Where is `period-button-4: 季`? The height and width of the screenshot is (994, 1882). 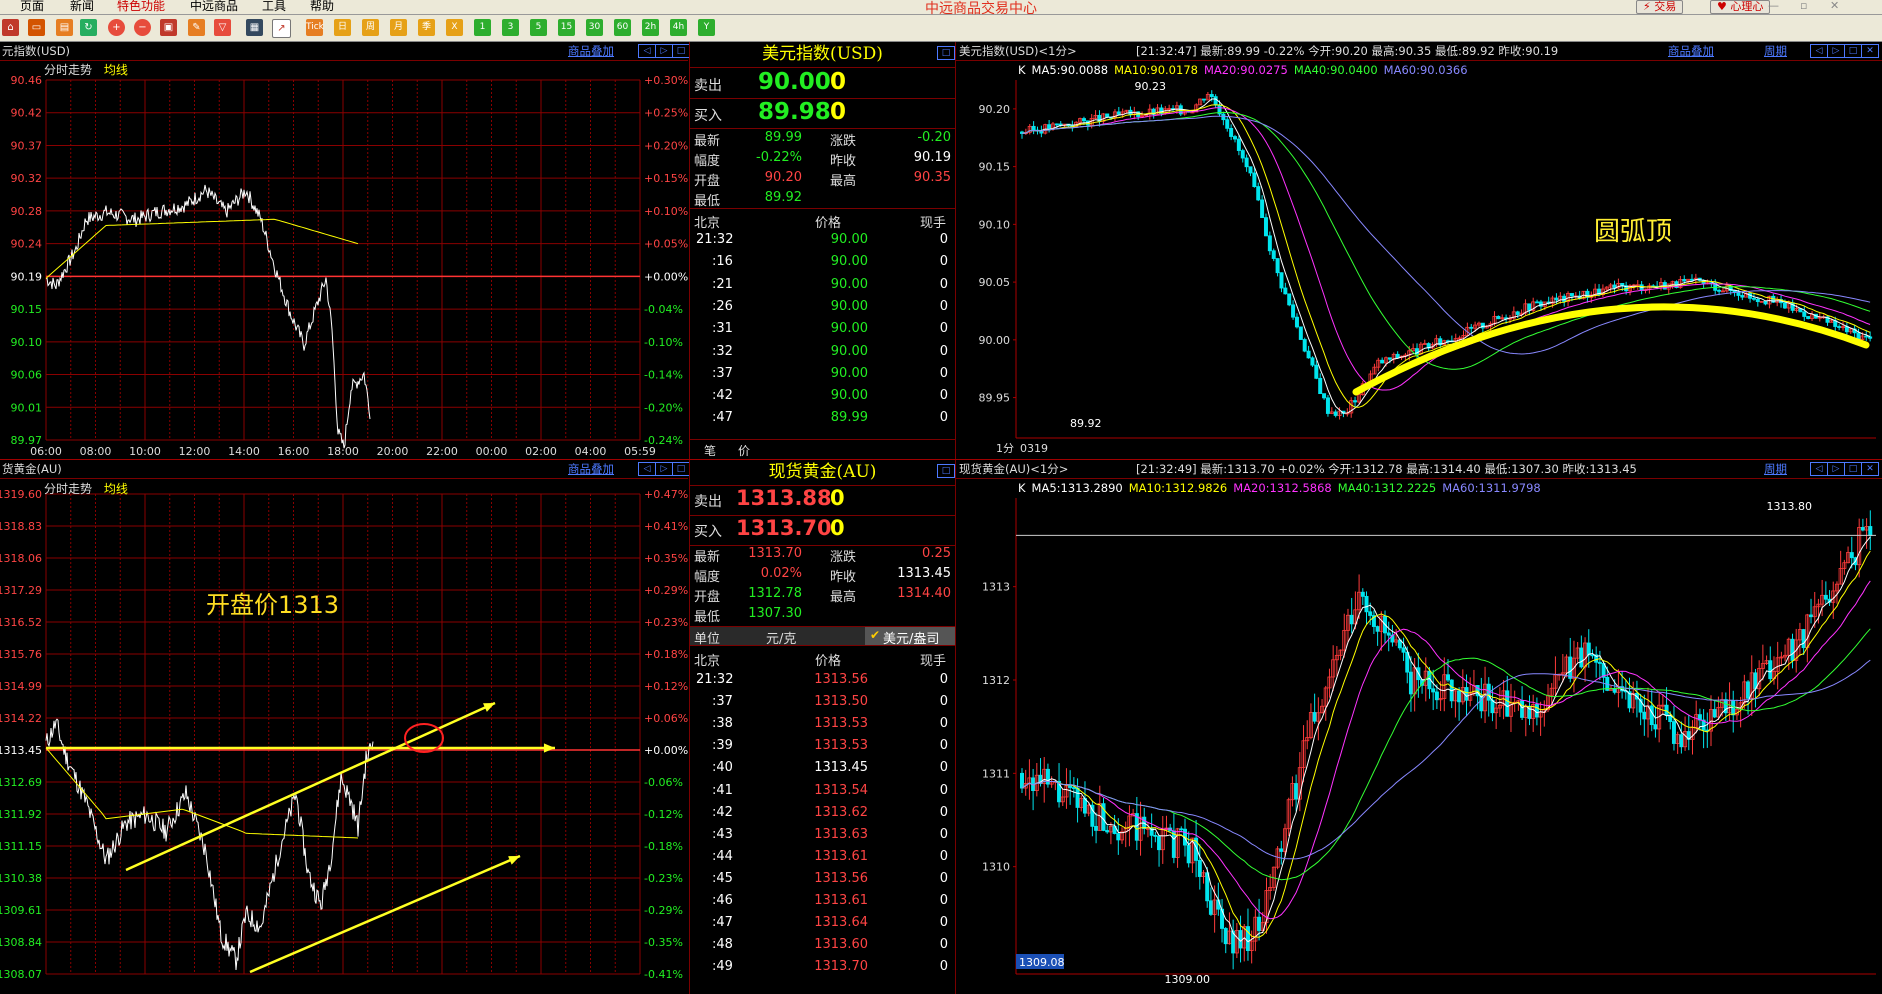 period-button-4: 季 is located at coordinates (426, 27).